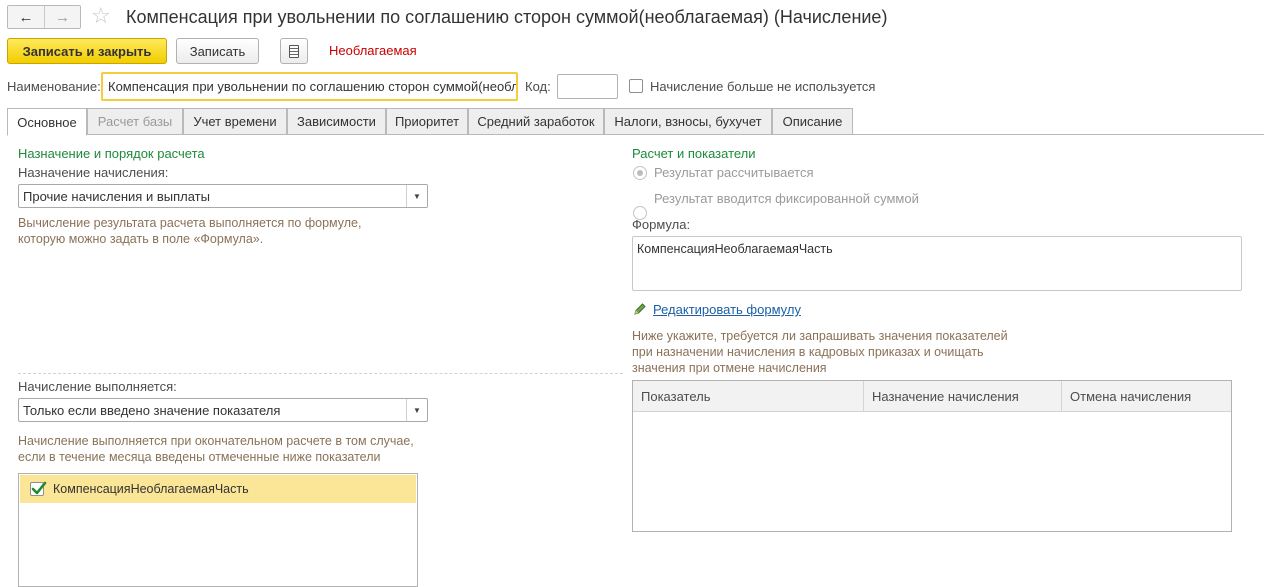  Describe the element at coordinates (734, 172) in the screenshot. I see `radio-calculated-label: Результат рассчитывается` at that location.